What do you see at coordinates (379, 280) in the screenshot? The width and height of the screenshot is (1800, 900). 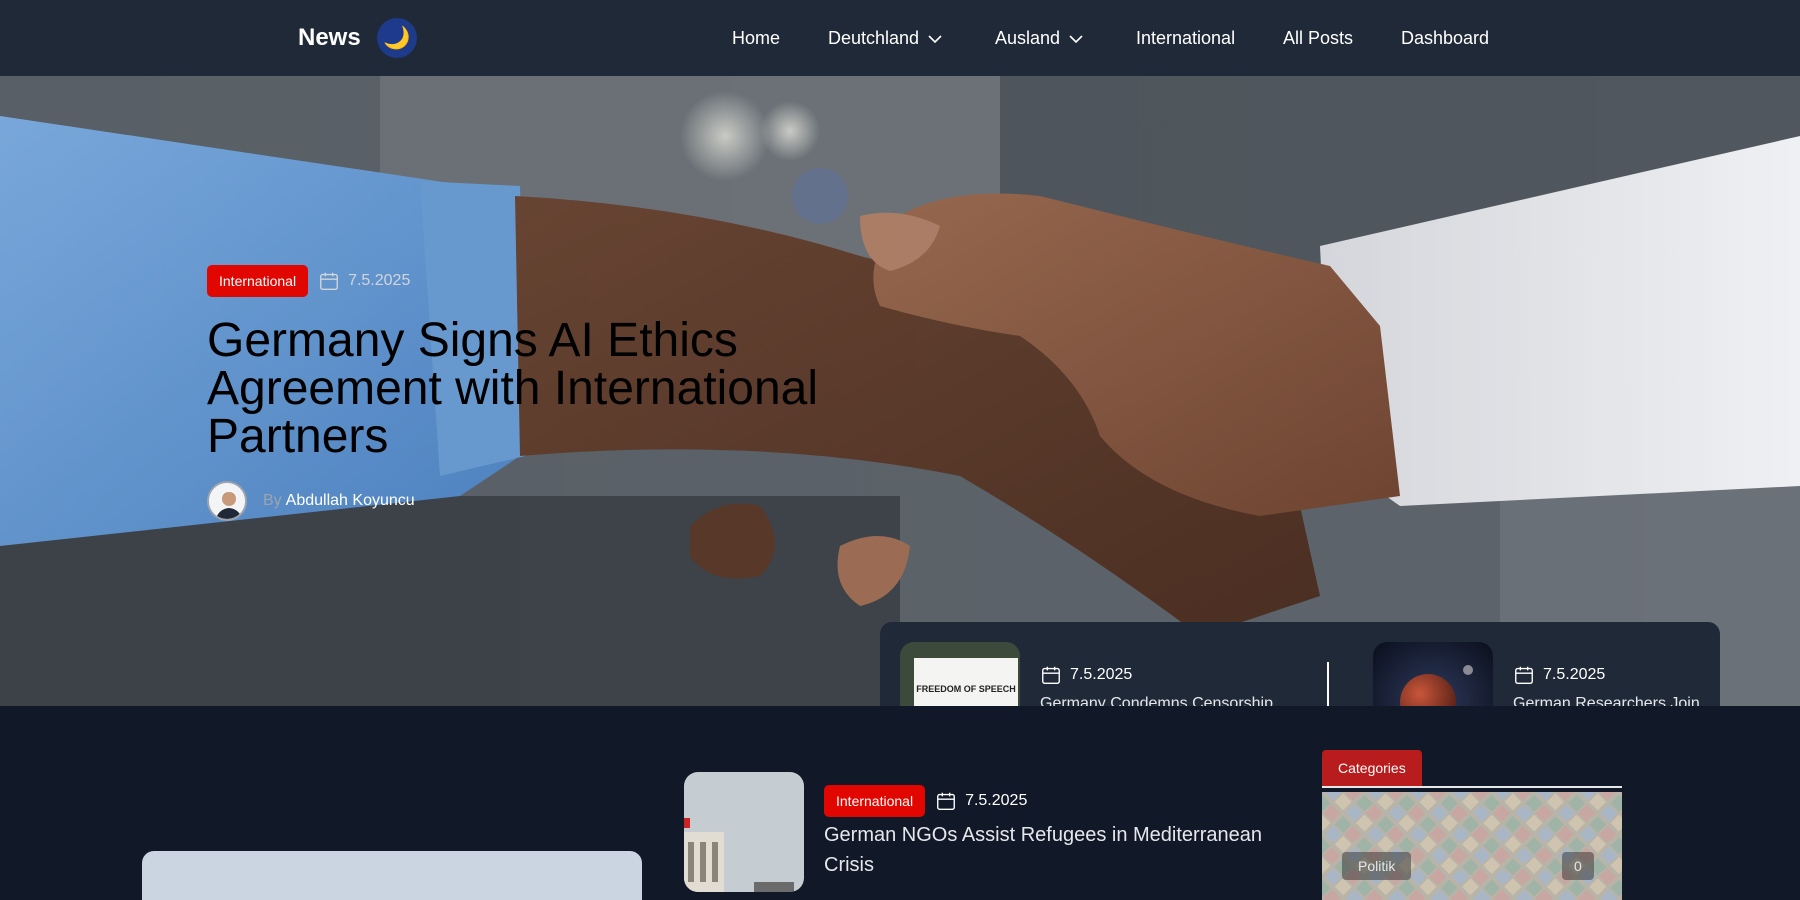 I see `hero-date-text: 7.5.2025` at bounding box center [379, 280].